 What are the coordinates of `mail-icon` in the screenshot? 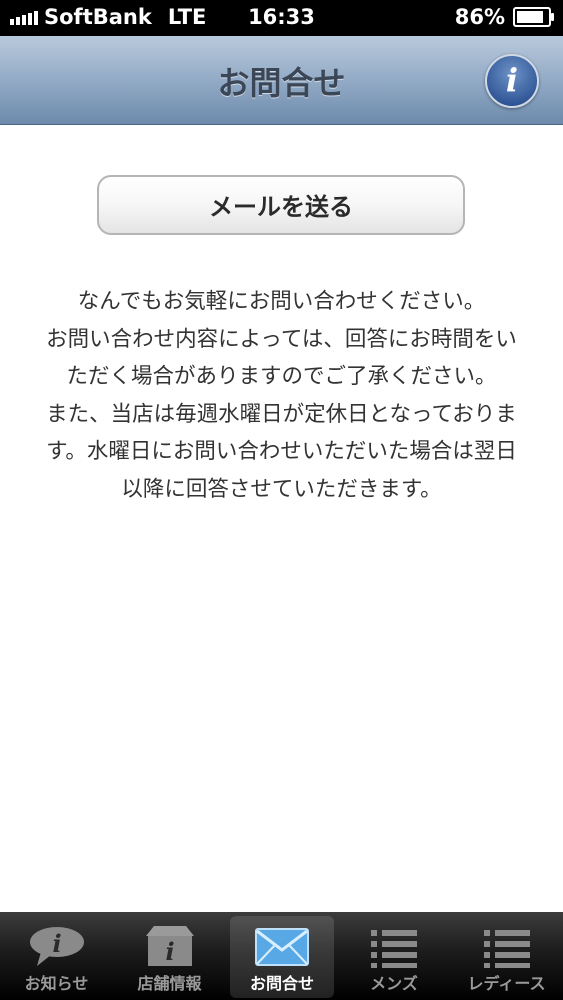 It's located at (282, 947).